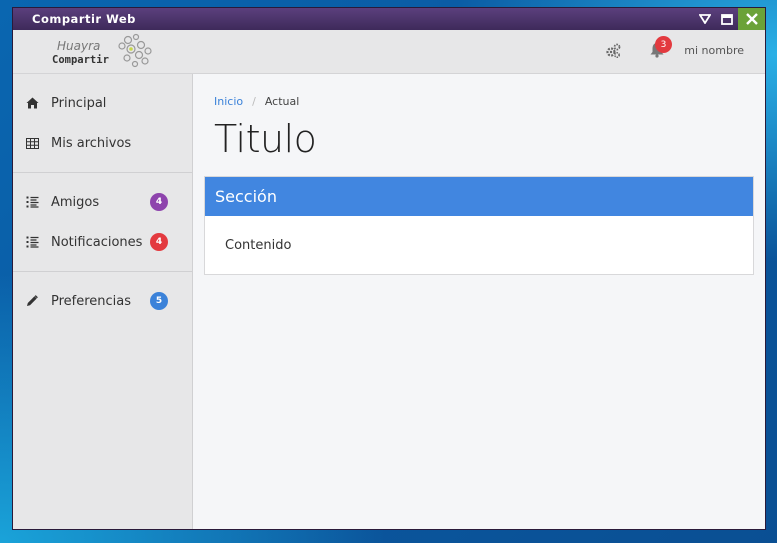  What do you see at coordinates (102, 202) in the screenshot?
I see `sidebar-item-amigos: Amigos 4` at bounding box center [102, 202].